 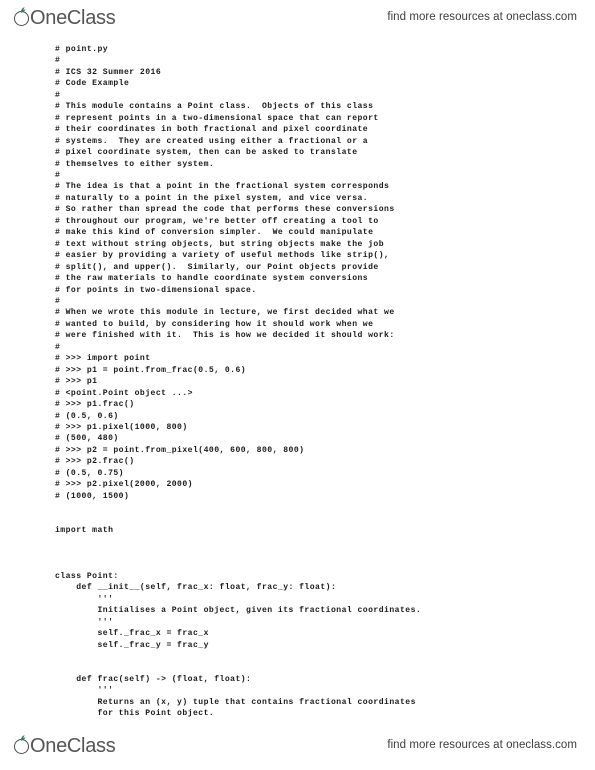 I want to click on code-line: # >>> p2.pixel(2000, 2000), so click(x=124, y=485).